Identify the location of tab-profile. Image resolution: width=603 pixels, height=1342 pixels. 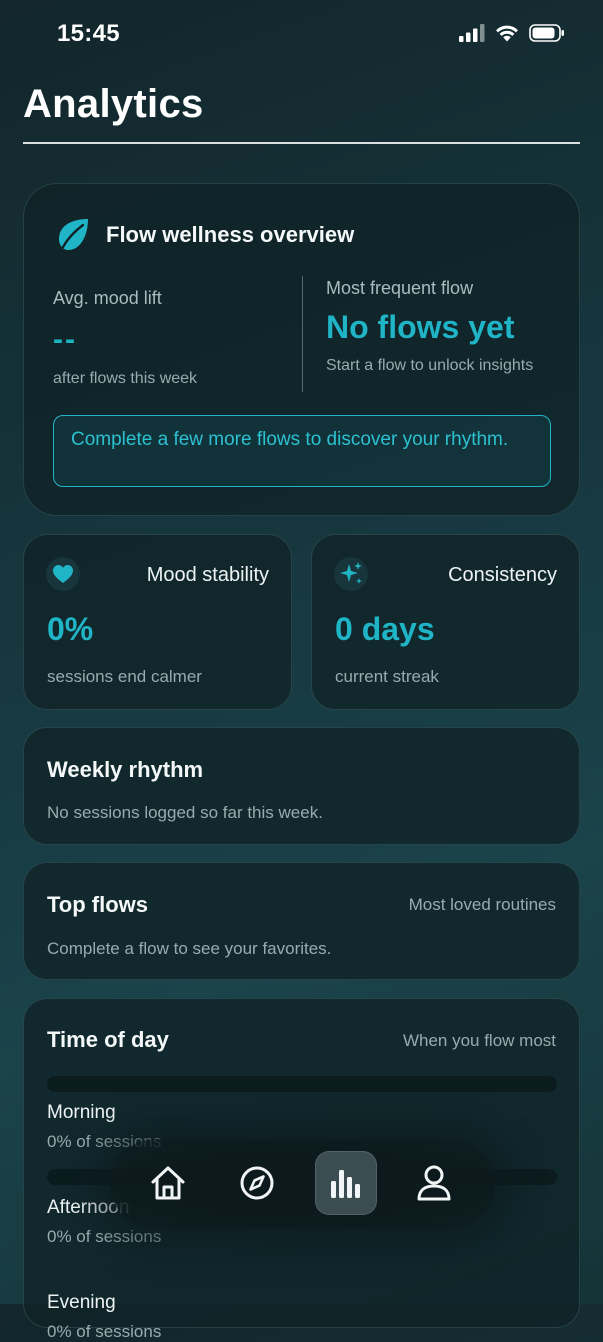
(434, 1183).